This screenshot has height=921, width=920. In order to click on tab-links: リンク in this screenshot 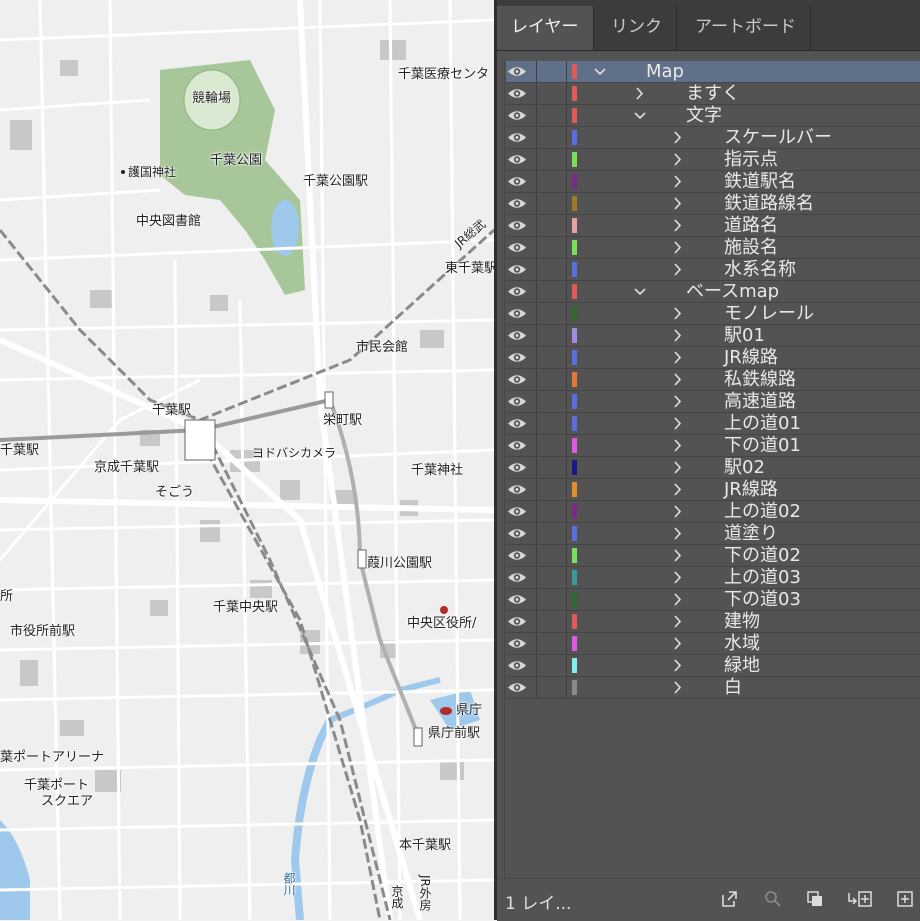, I will do `click(637, 28)`.